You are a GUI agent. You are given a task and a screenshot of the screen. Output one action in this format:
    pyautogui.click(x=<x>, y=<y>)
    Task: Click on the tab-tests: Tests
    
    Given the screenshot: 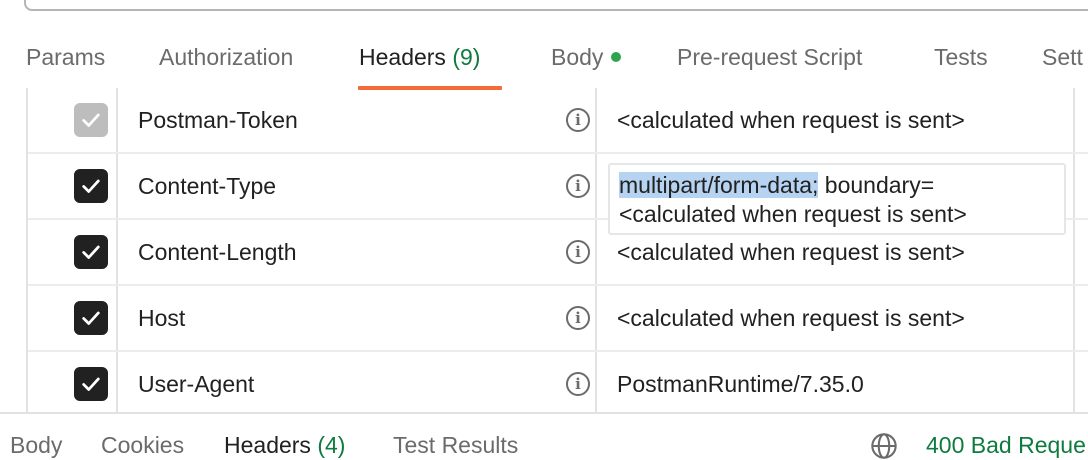 What is the action you would take?
    pyautogui.click(x=961, y=57)
    